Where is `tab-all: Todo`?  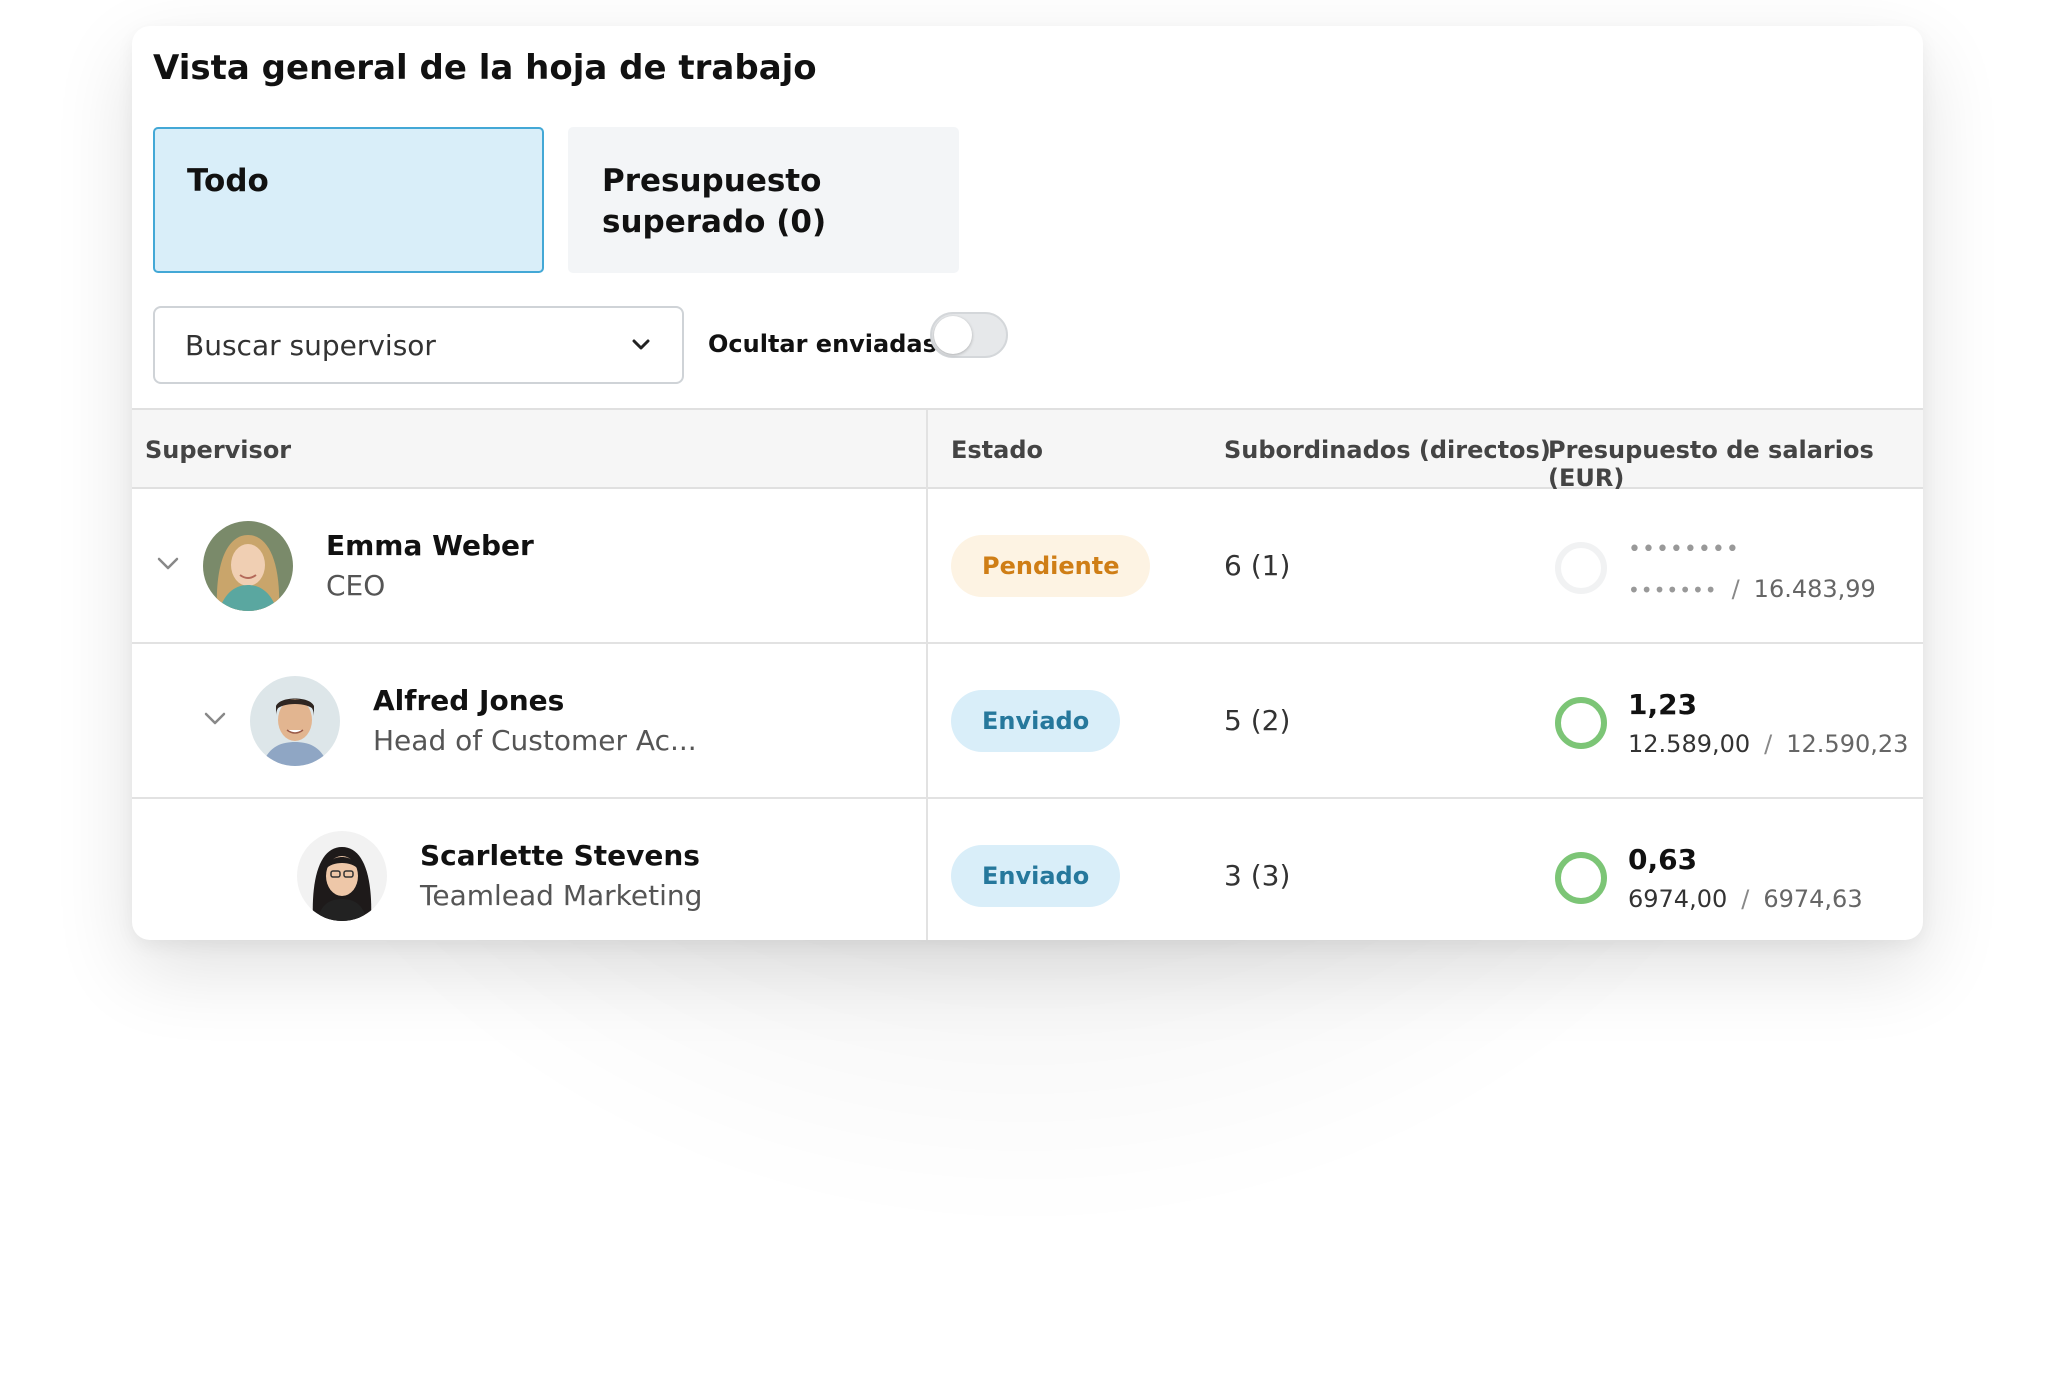
tab-all: Todo is located at coordinates (348, 200).